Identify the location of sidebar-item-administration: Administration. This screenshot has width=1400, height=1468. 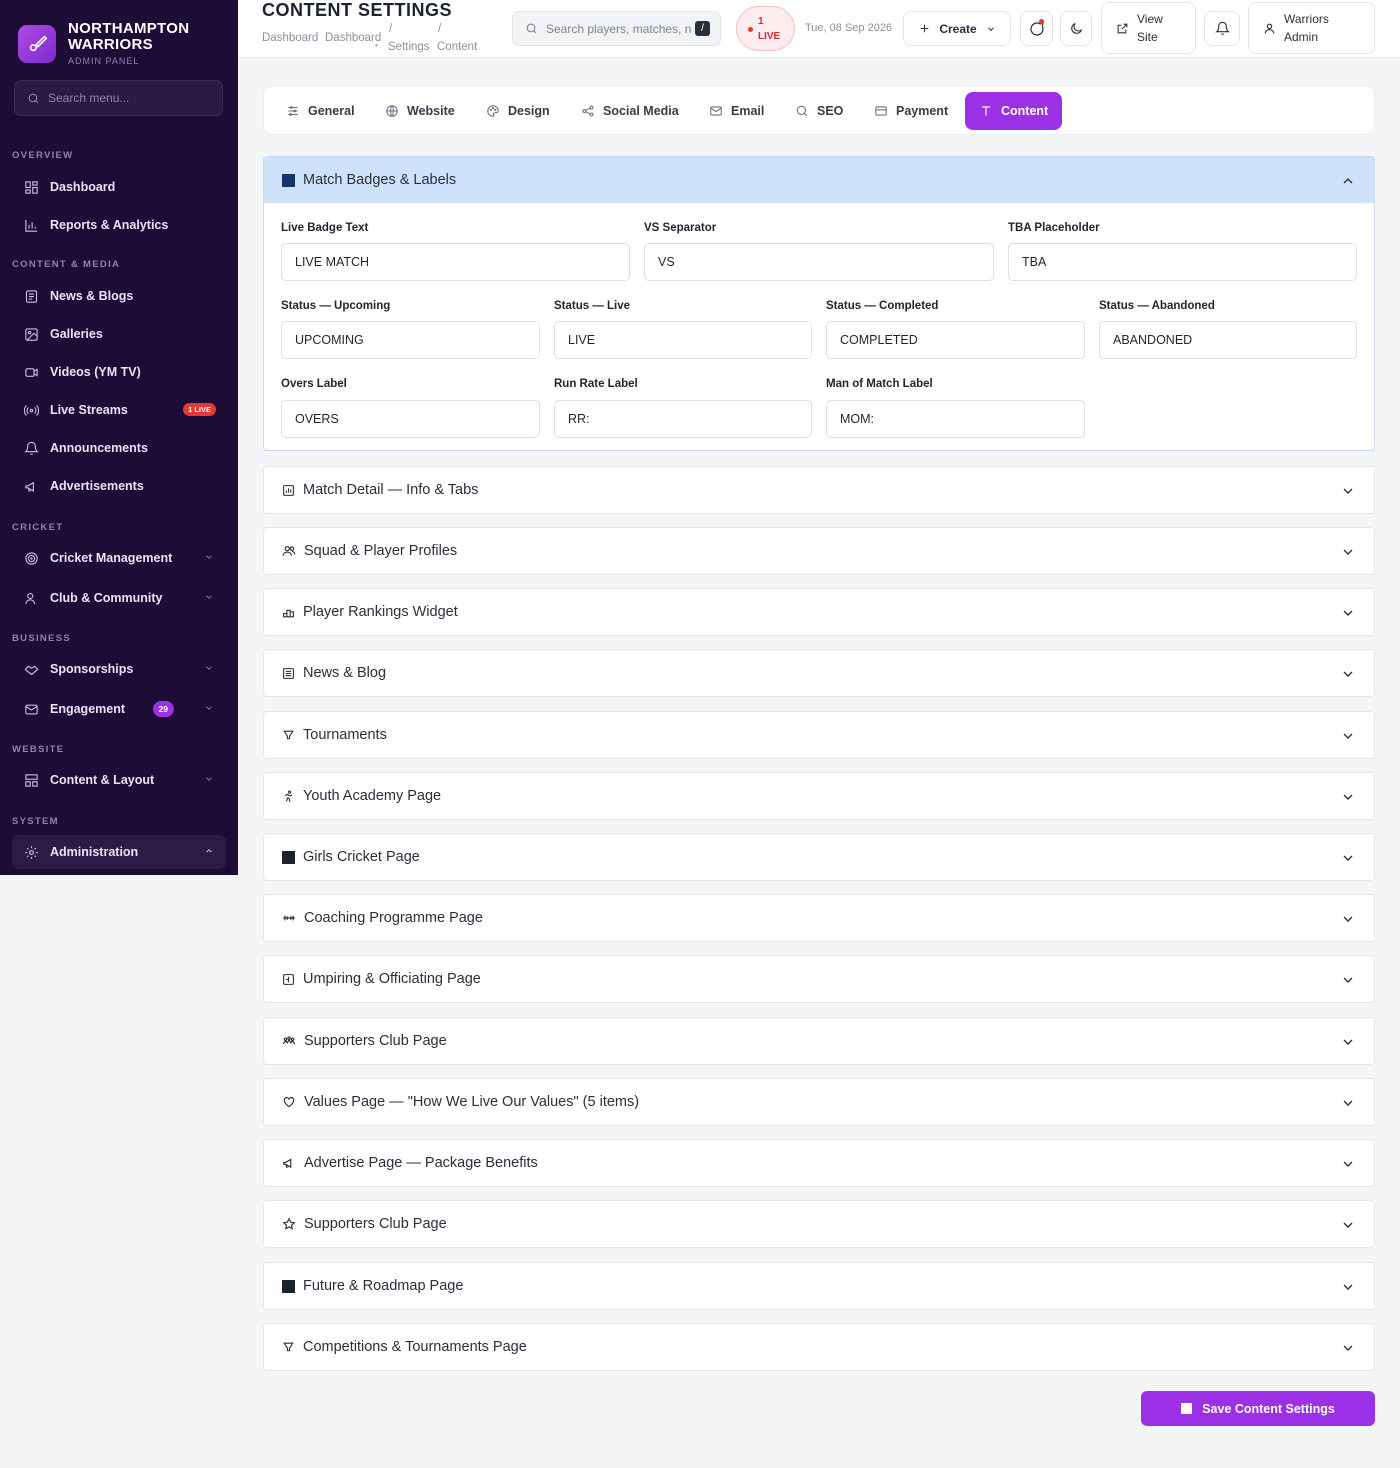
(119, 852).